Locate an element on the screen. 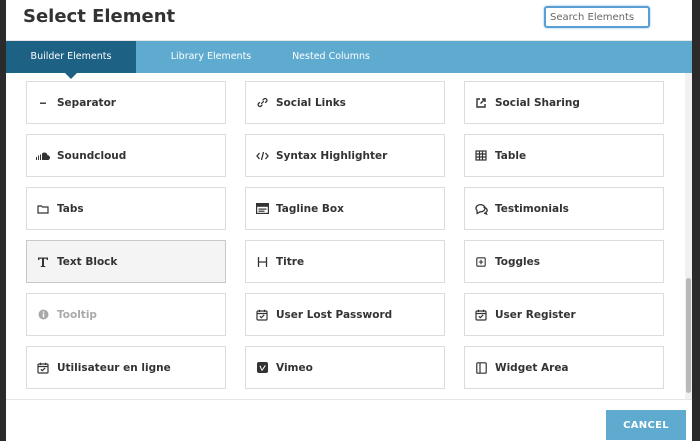  element-card-user-register: User Register is located at coordinates (564, 314).